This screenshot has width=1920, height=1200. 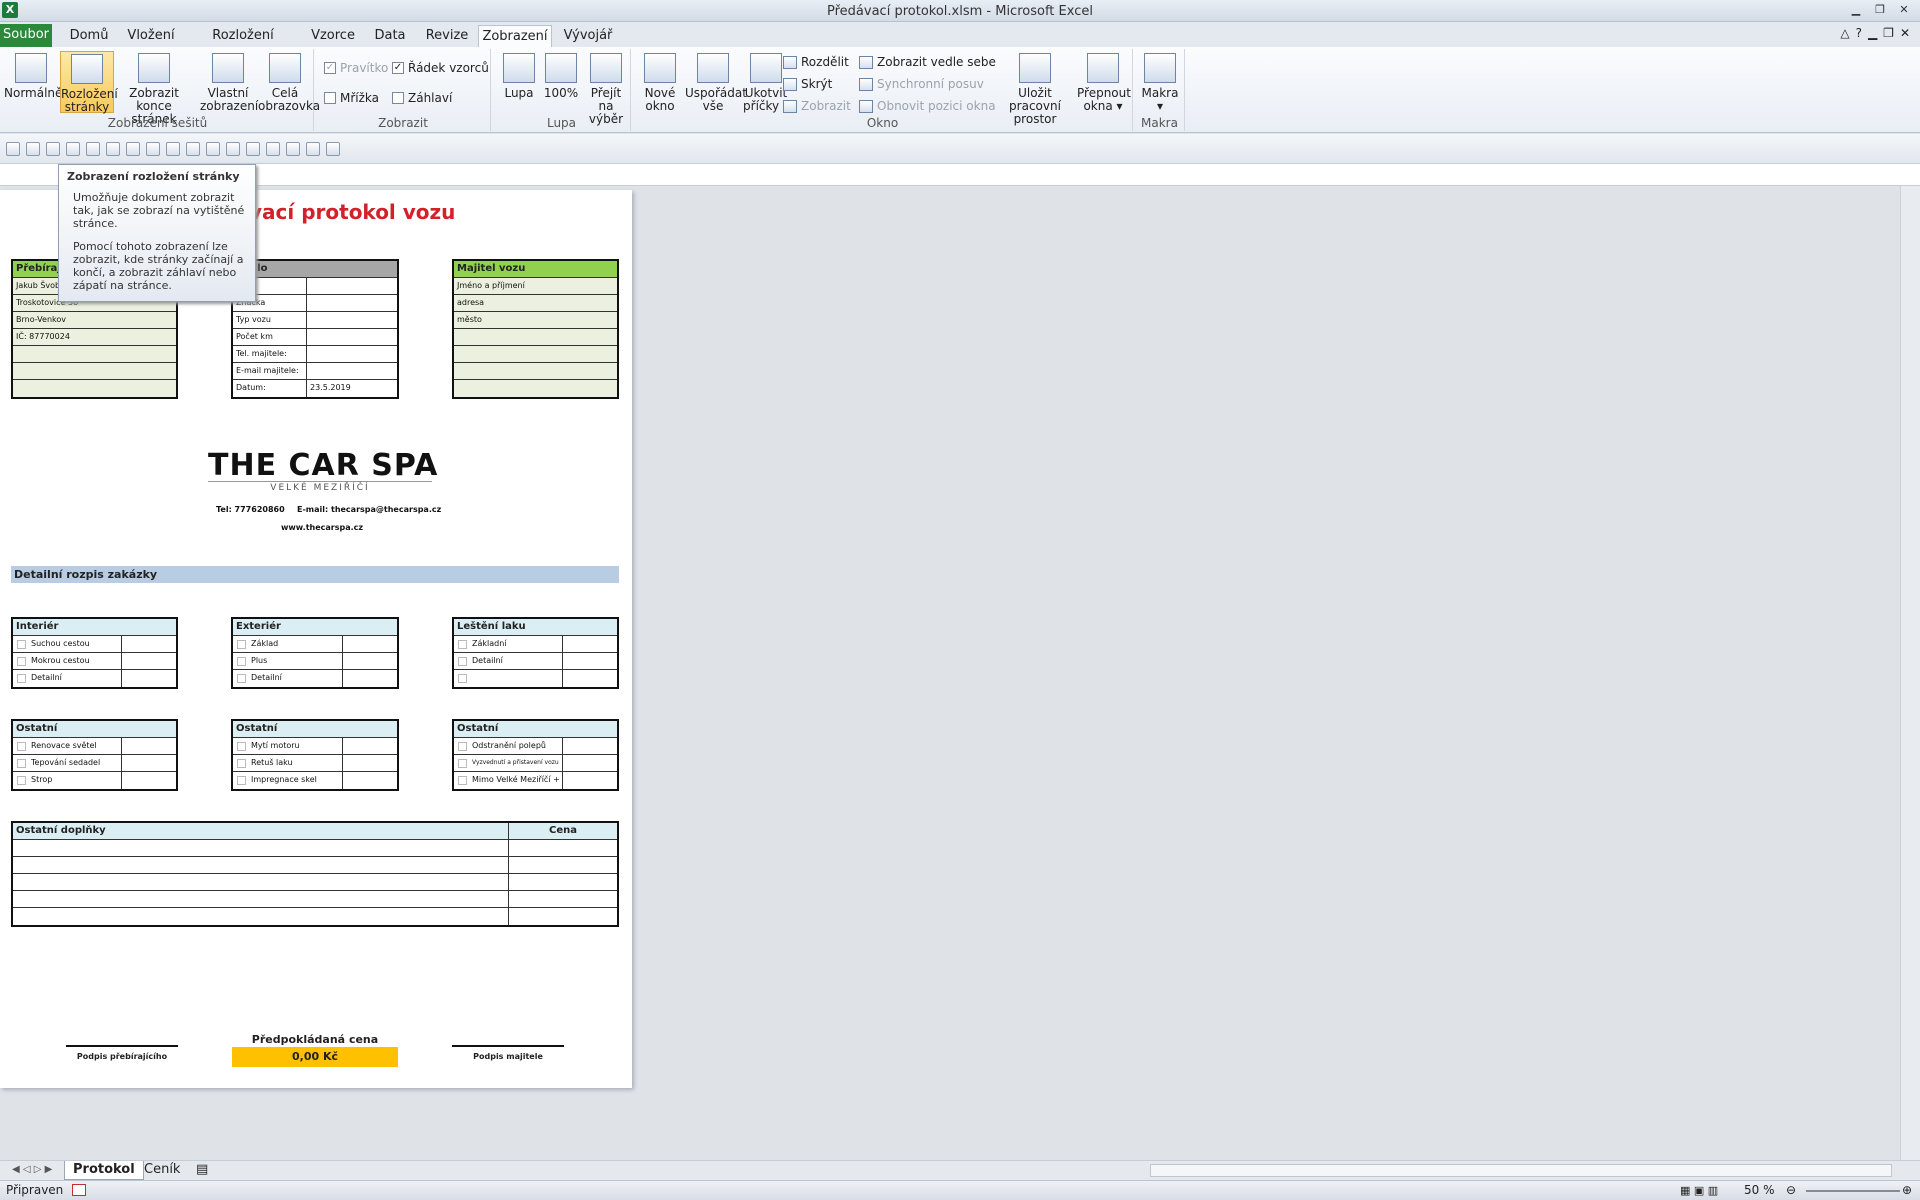 What do you see at coordinates (315, 354) in the screenshot?
I see `table-row: Tel. majitele:` at bounding box center [315, 354].